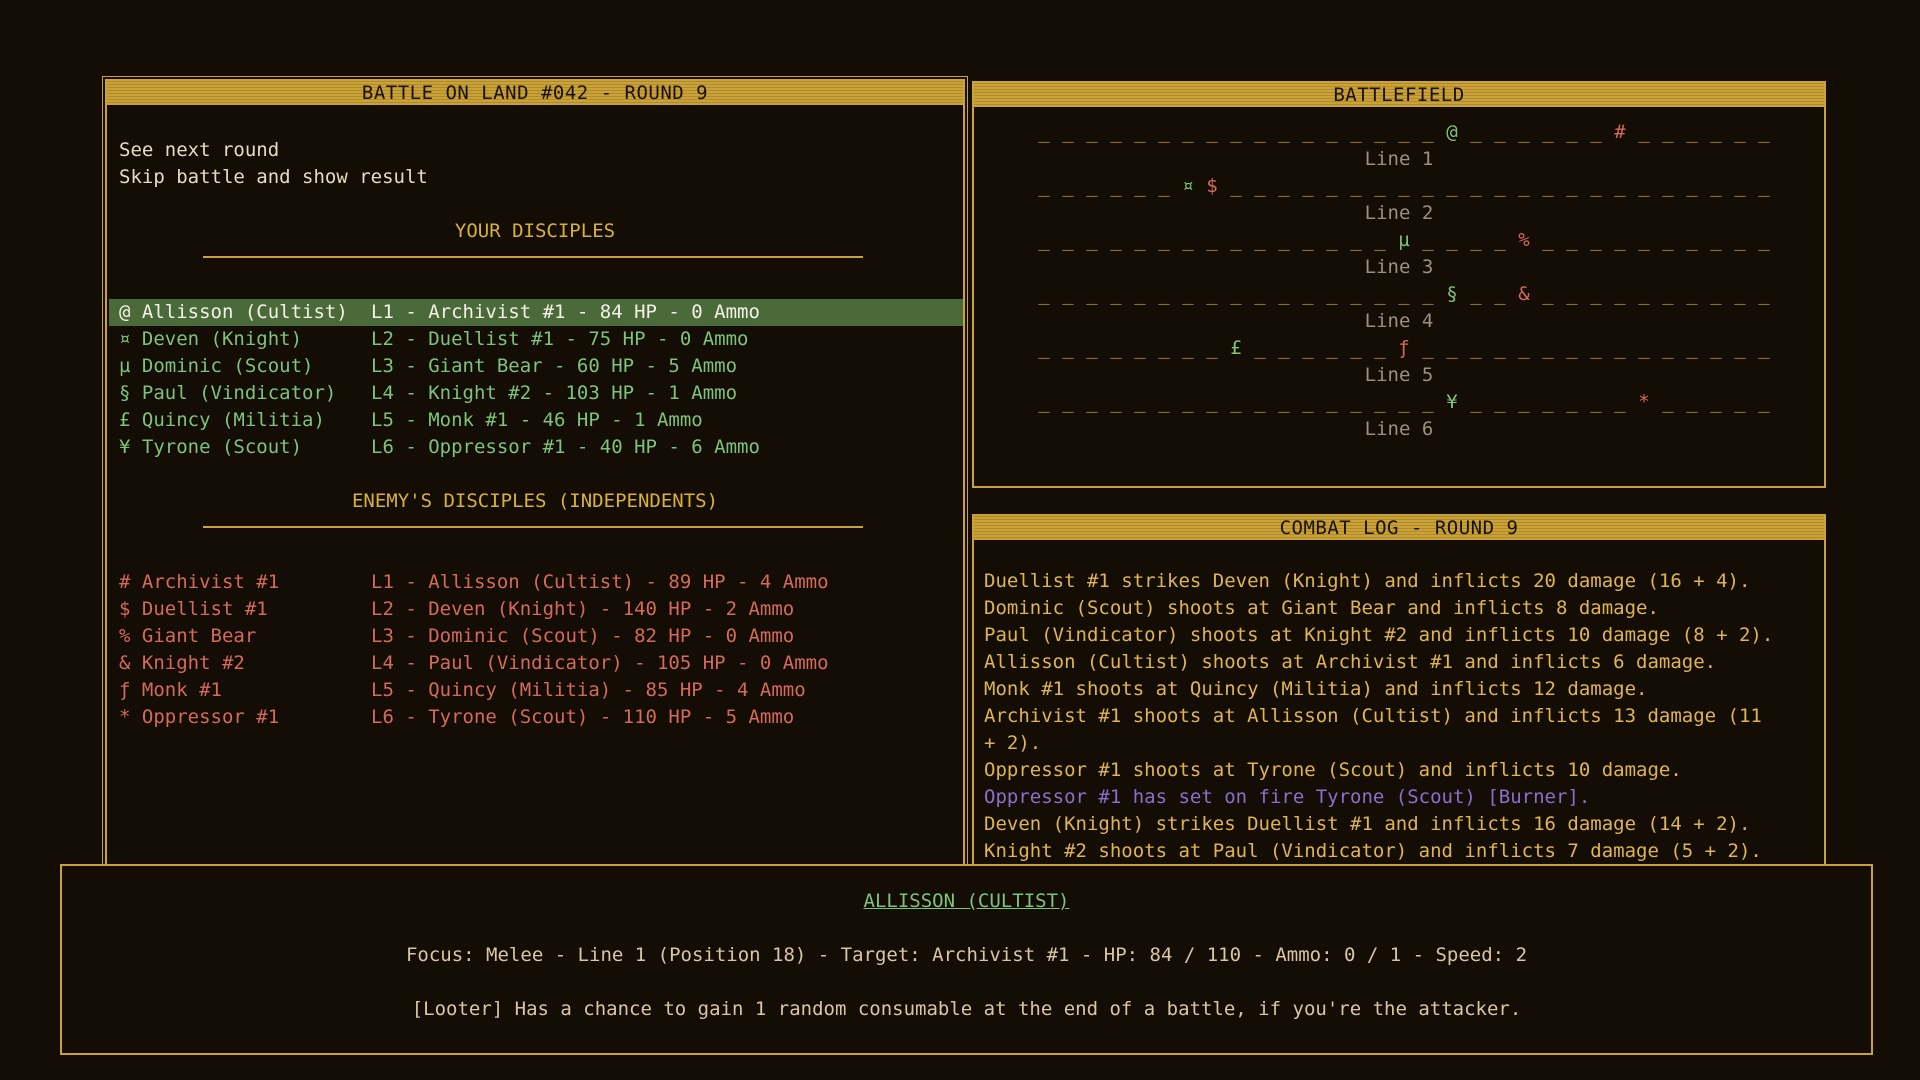 The width and height of the screenshot is (1920, 1080). What do you see at coordinates (211, 339) in the screenshot?
I see `ally-name: ¤ Deven (Knight)` at bounding box center [211, 339].